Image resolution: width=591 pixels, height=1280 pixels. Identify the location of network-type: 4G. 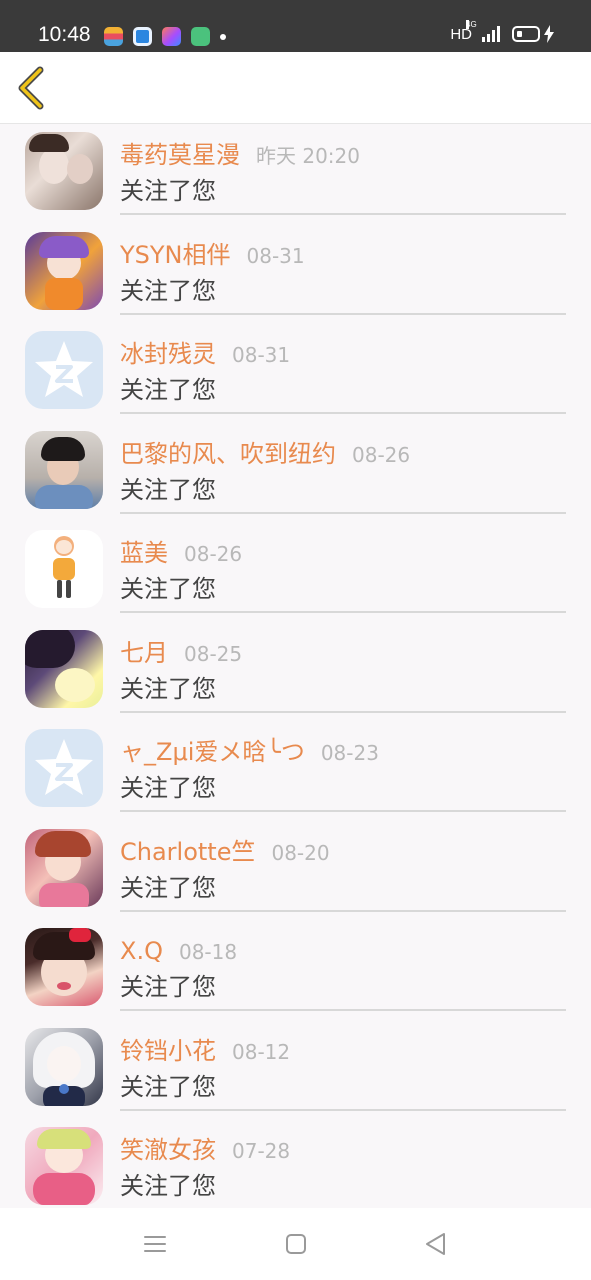
(471, 24).